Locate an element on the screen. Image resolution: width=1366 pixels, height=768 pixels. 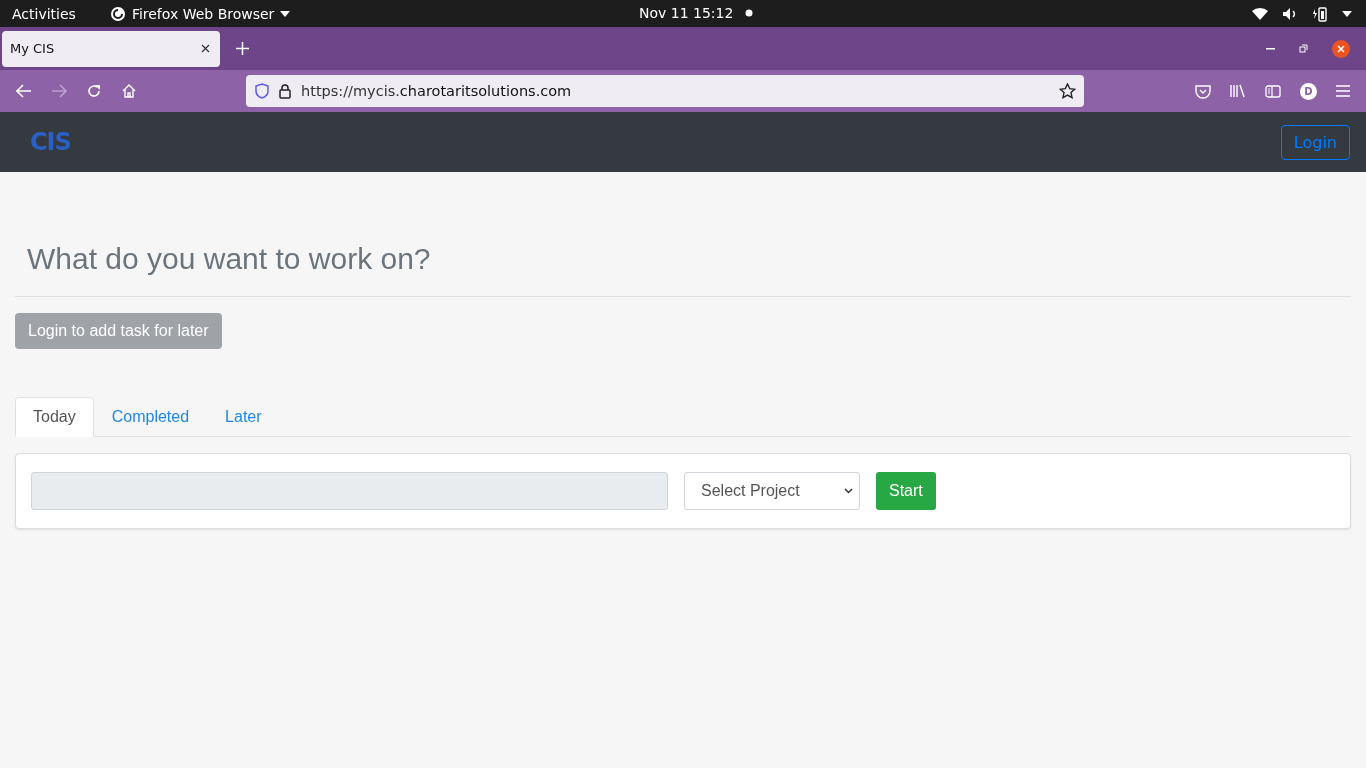
project-select: Select Project is located at coordinates (772, 491).